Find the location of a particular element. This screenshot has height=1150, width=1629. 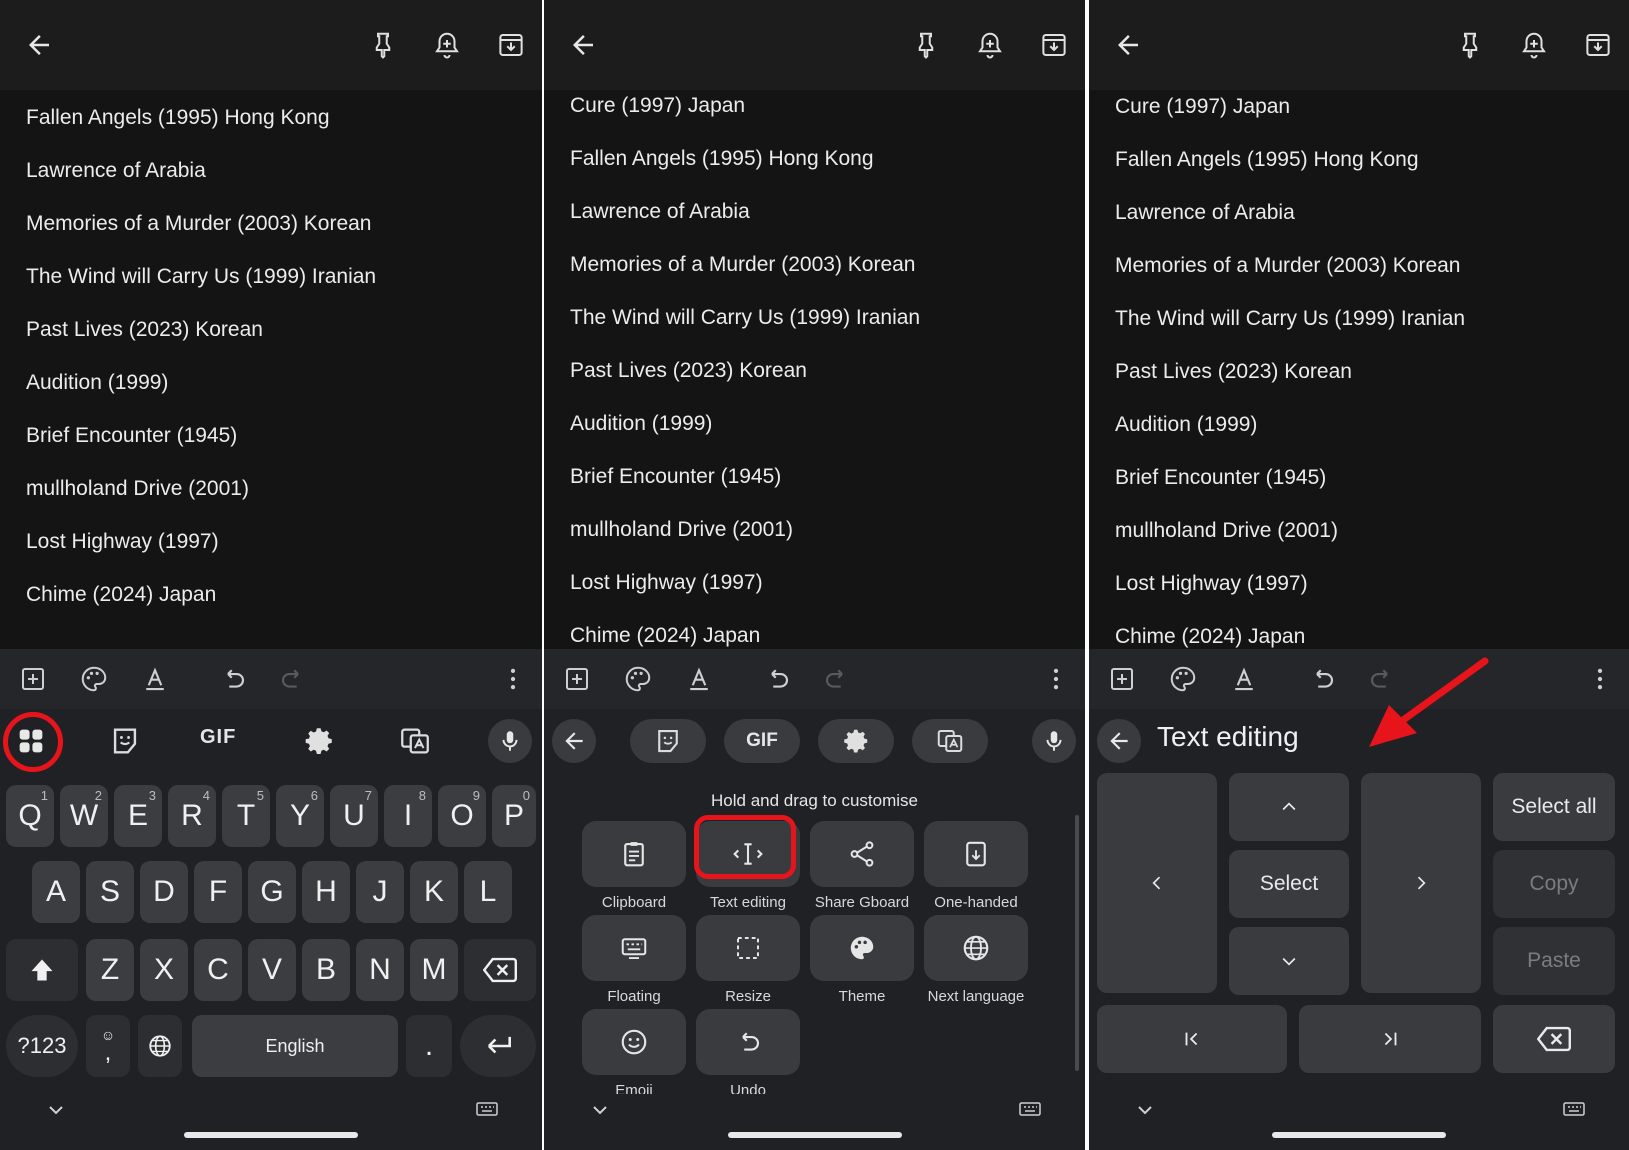

tile-share-gboard is located at coordinates (862, 854).